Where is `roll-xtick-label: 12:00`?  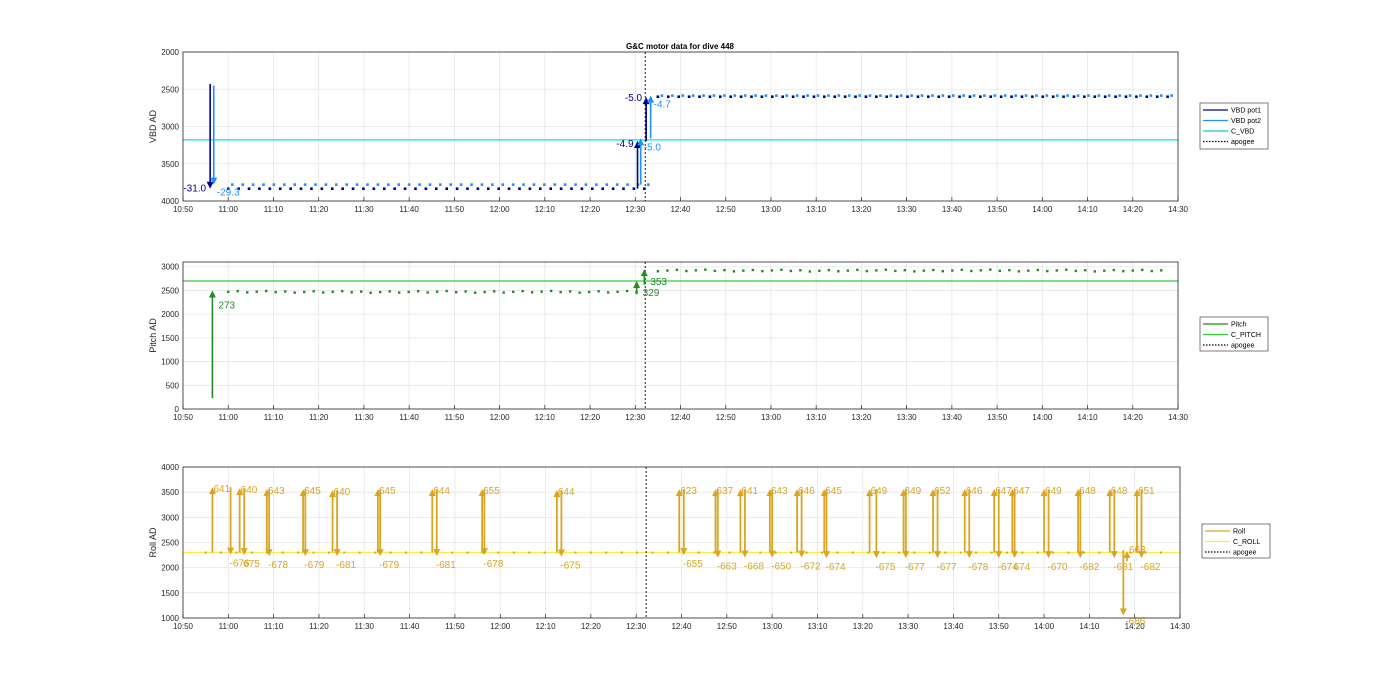 roll-xtick-label: 12:00 is located at coordinates (500, 626).